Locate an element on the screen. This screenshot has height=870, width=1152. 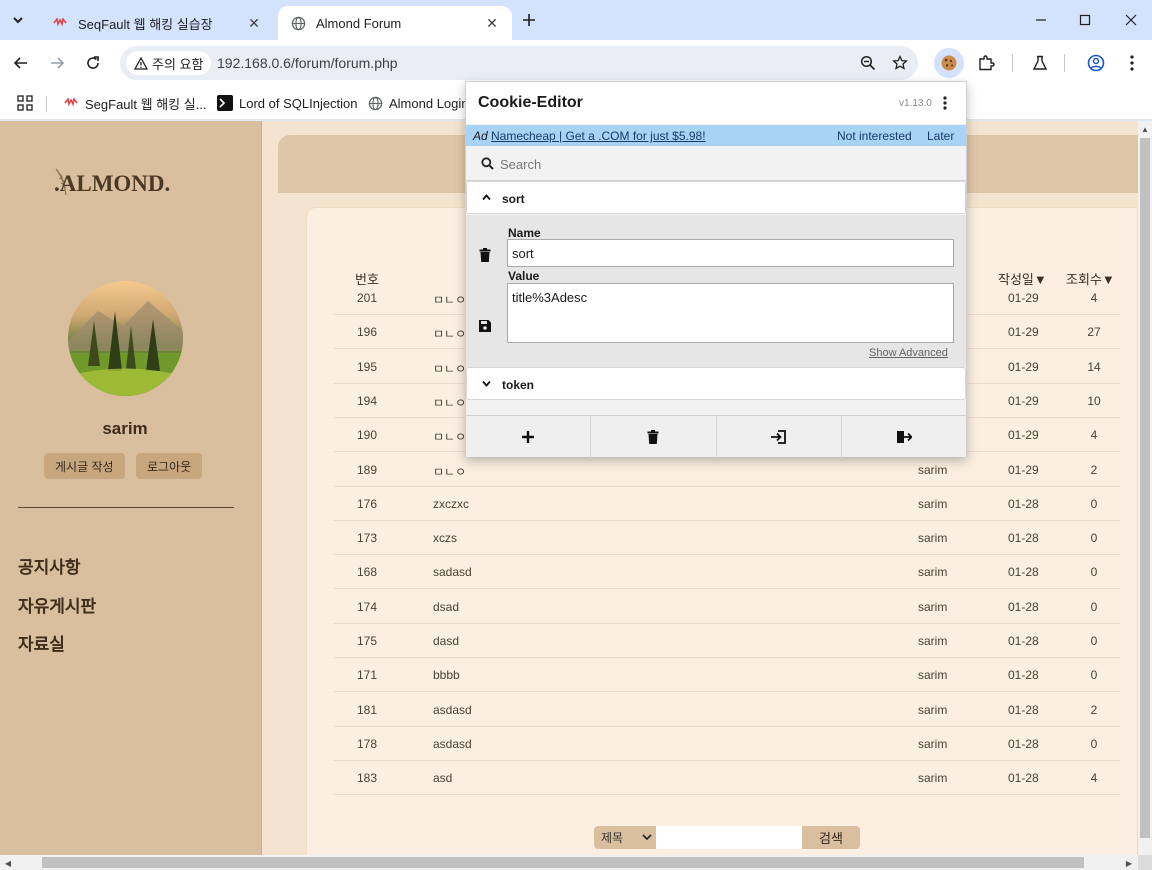
labs-button is located at coordinates (1040, 63).